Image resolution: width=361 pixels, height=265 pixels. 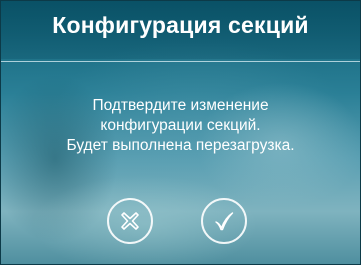 I want to click on message-line: конфигурации секций., so click(x=180, y=125).